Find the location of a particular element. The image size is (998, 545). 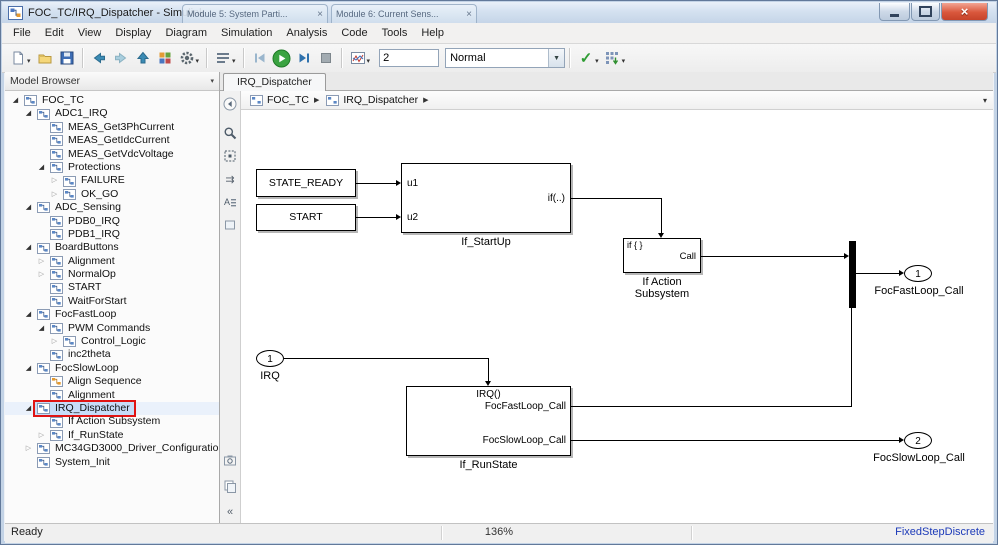

tab-irq-dispatcher: IRQ_Dispatcher is located at coordinates (274, 82).